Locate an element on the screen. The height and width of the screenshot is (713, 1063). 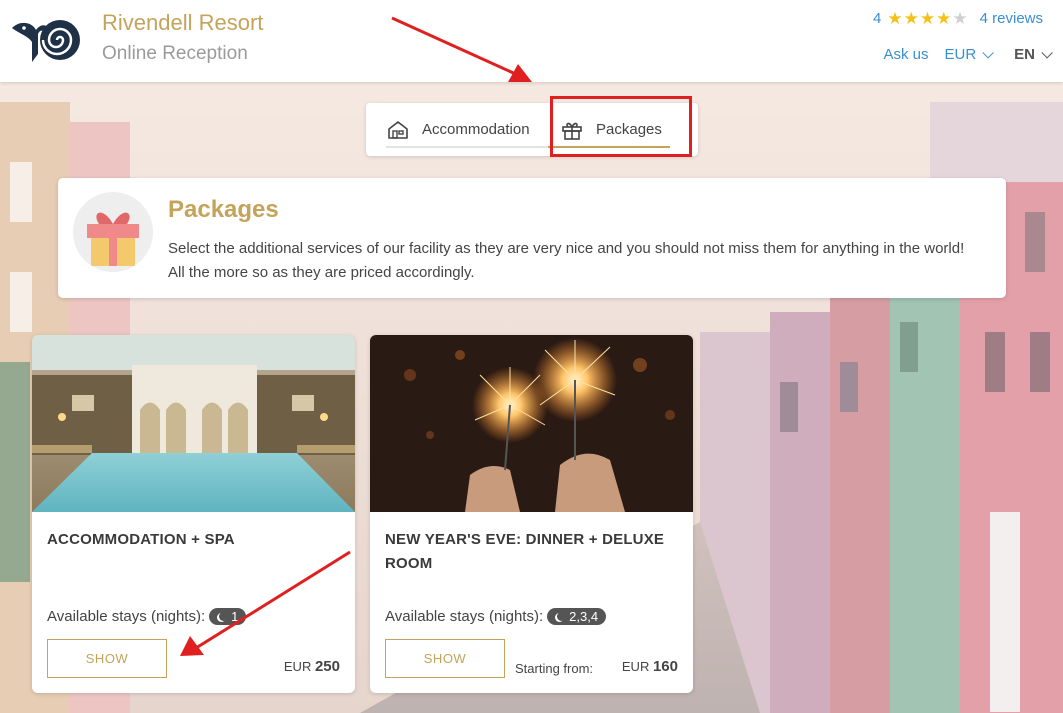
reviews-link: 4 reviews is located at coordinates (1011, 18).